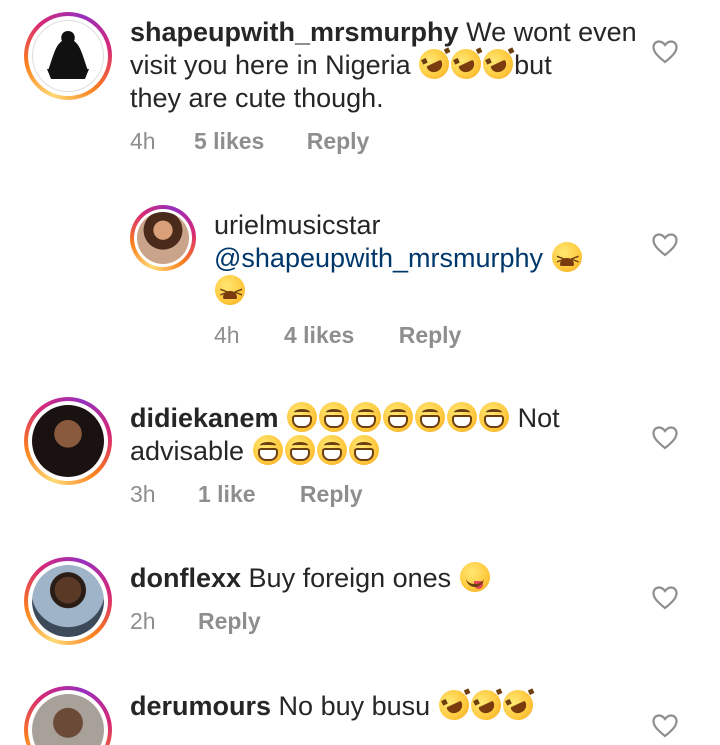  I want to click on comment-text: visit you here in Nigeria, so click(270, 65).